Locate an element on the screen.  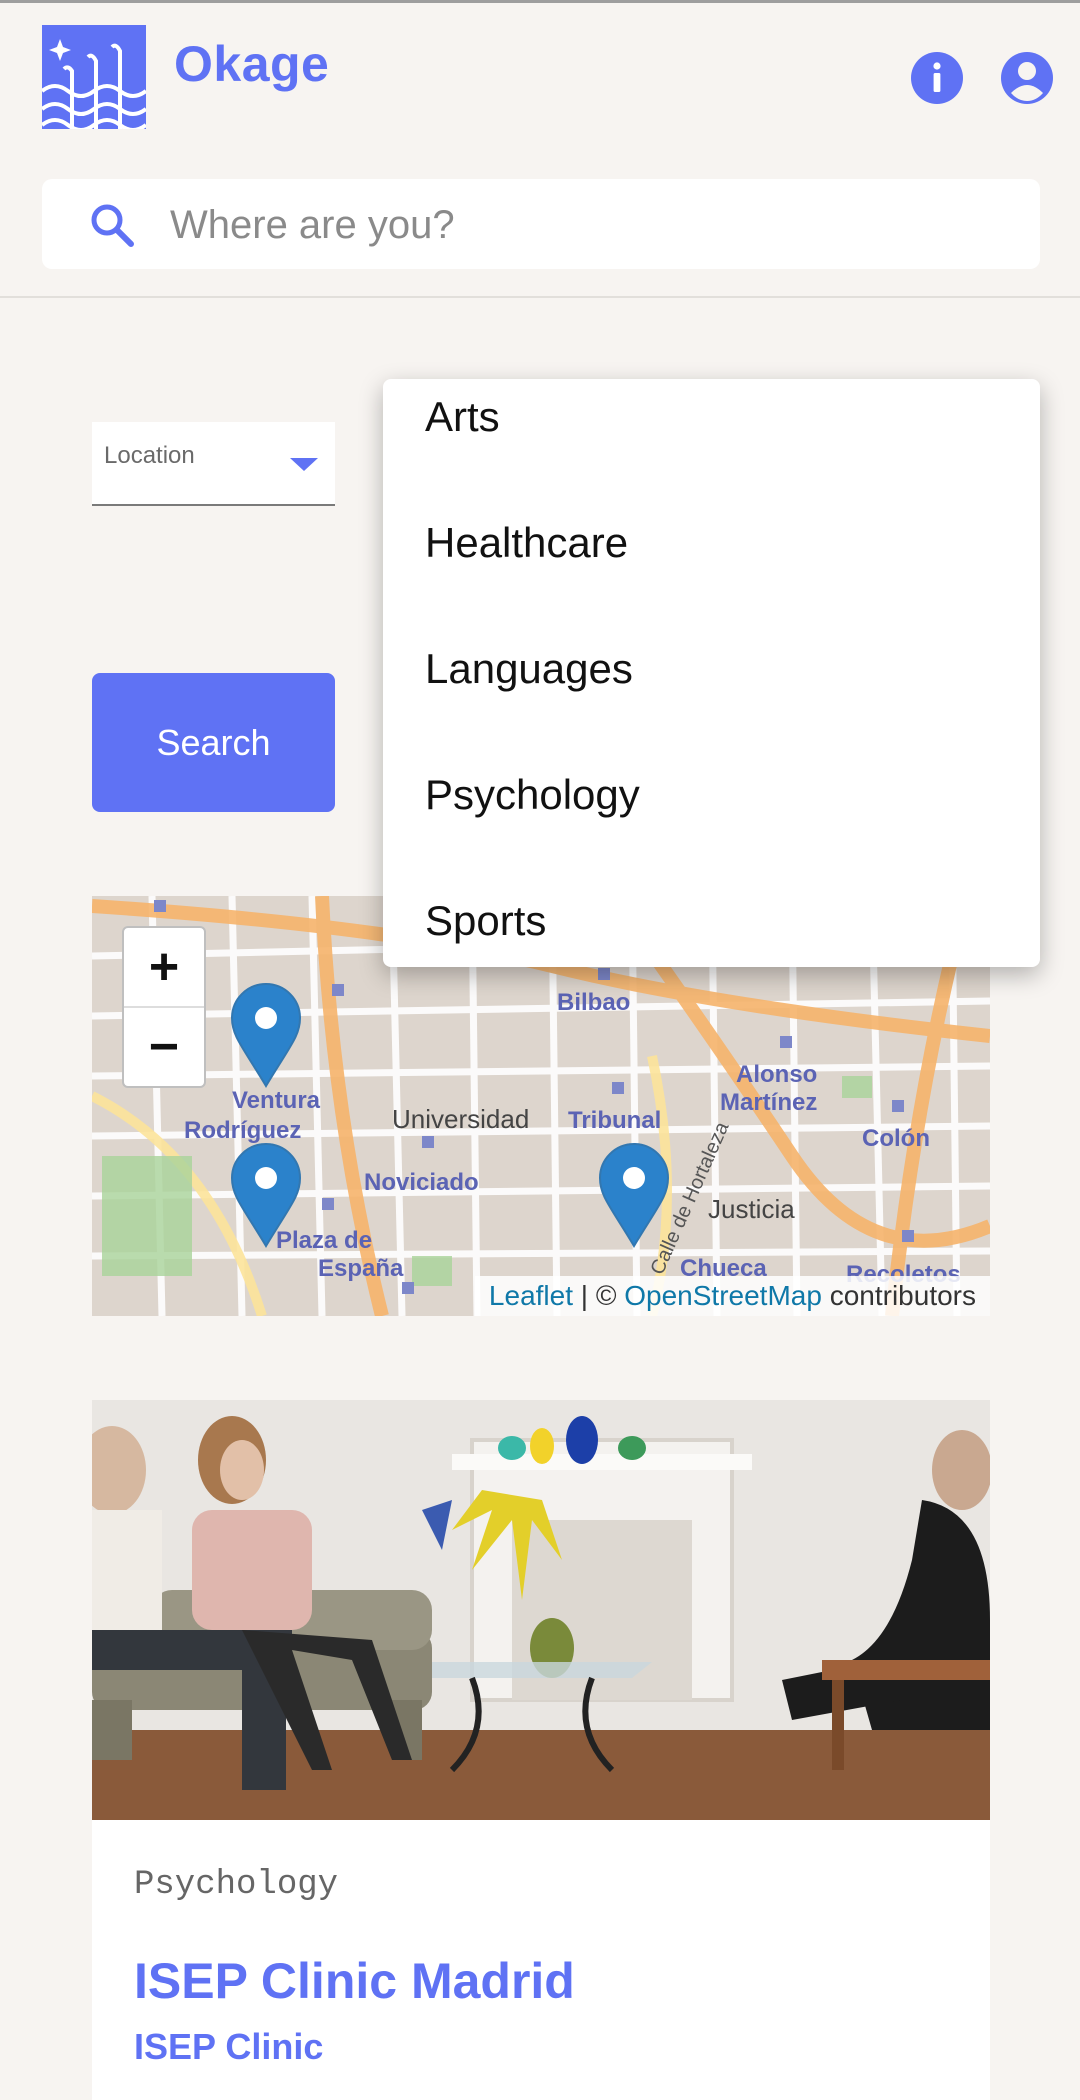
zoom-control: + − is located at coordinates (164, 1007).